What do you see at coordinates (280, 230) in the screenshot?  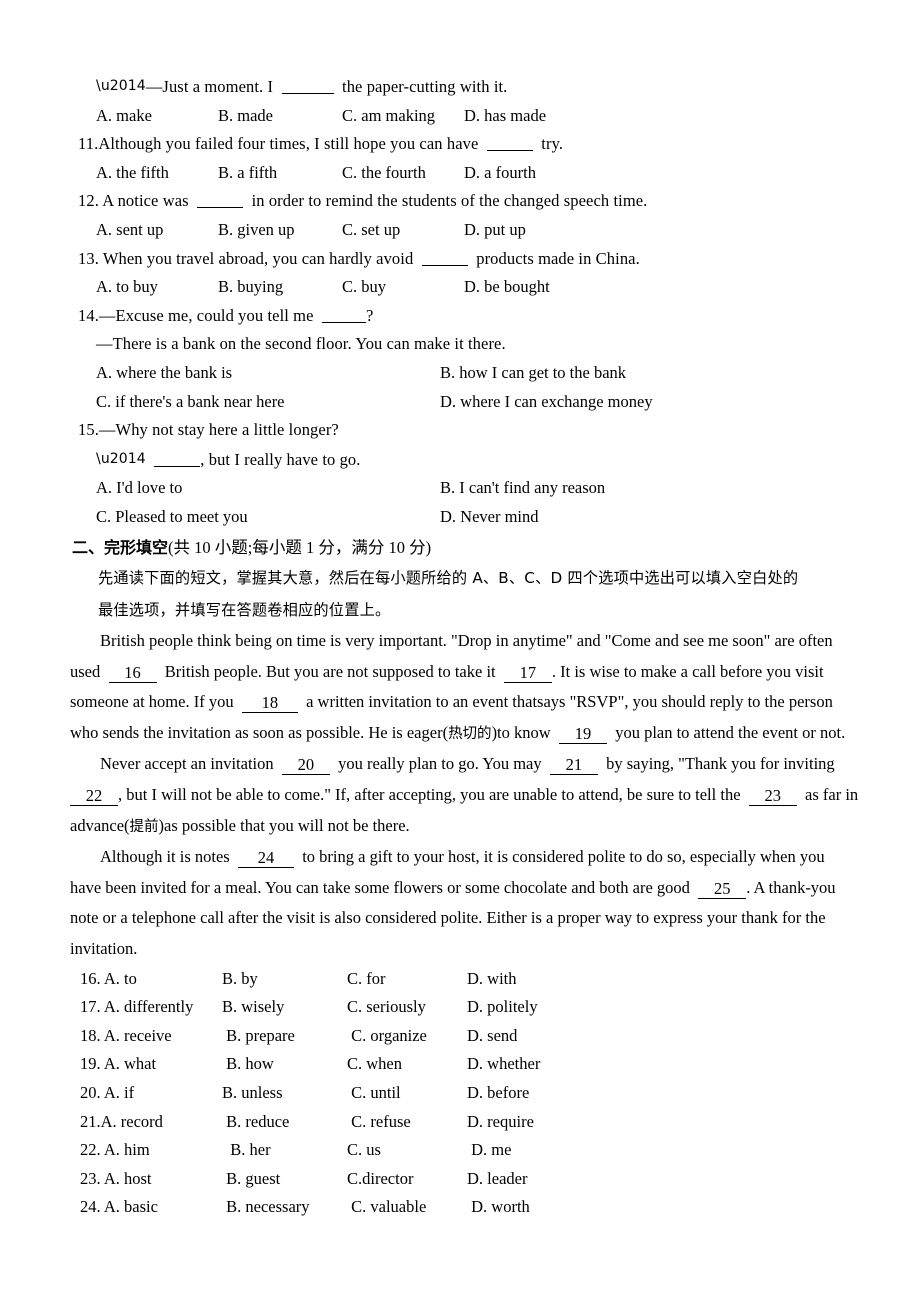 I see `option-b: B. given up` at bounding box center [280, 230].